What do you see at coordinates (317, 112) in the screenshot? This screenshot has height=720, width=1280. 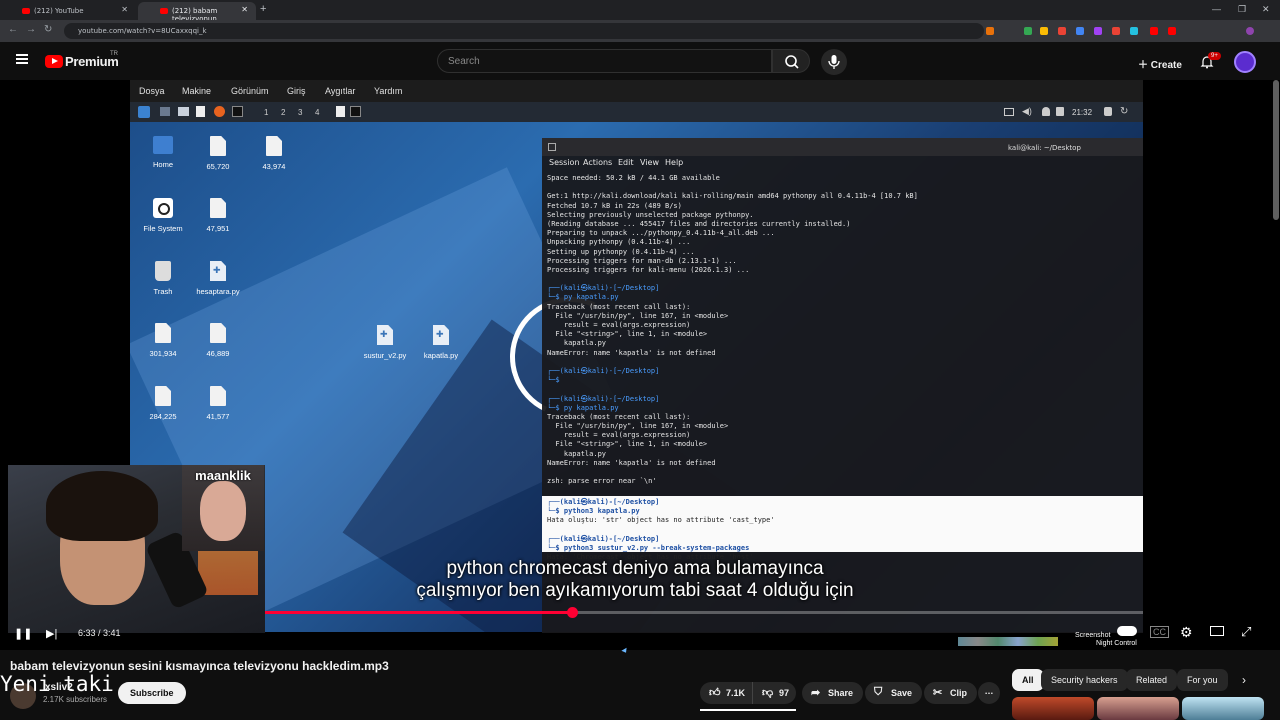 I see `workspace-4: 4` at bounding box center [317, 112].